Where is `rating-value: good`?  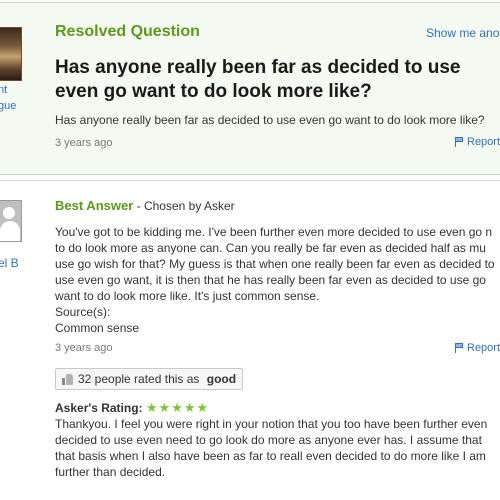 rating-value: good is located at coordinates (221, 379).